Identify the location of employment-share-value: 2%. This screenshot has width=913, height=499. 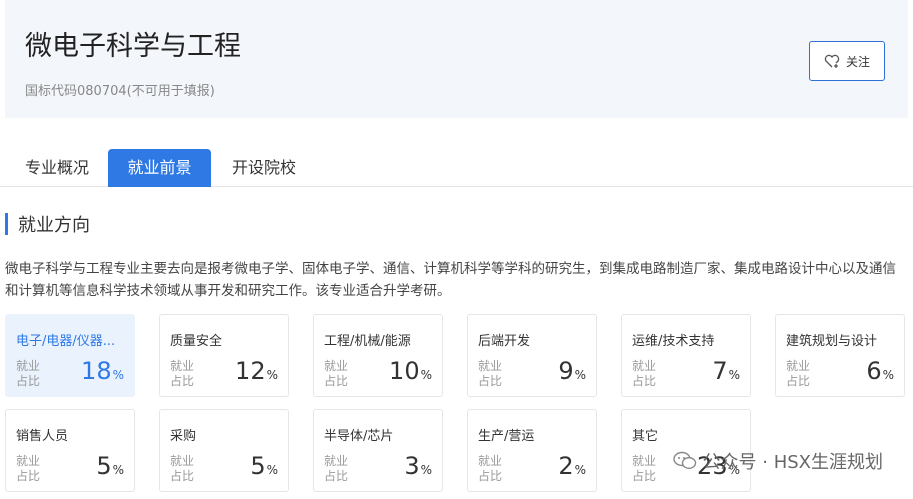
(572, 466).